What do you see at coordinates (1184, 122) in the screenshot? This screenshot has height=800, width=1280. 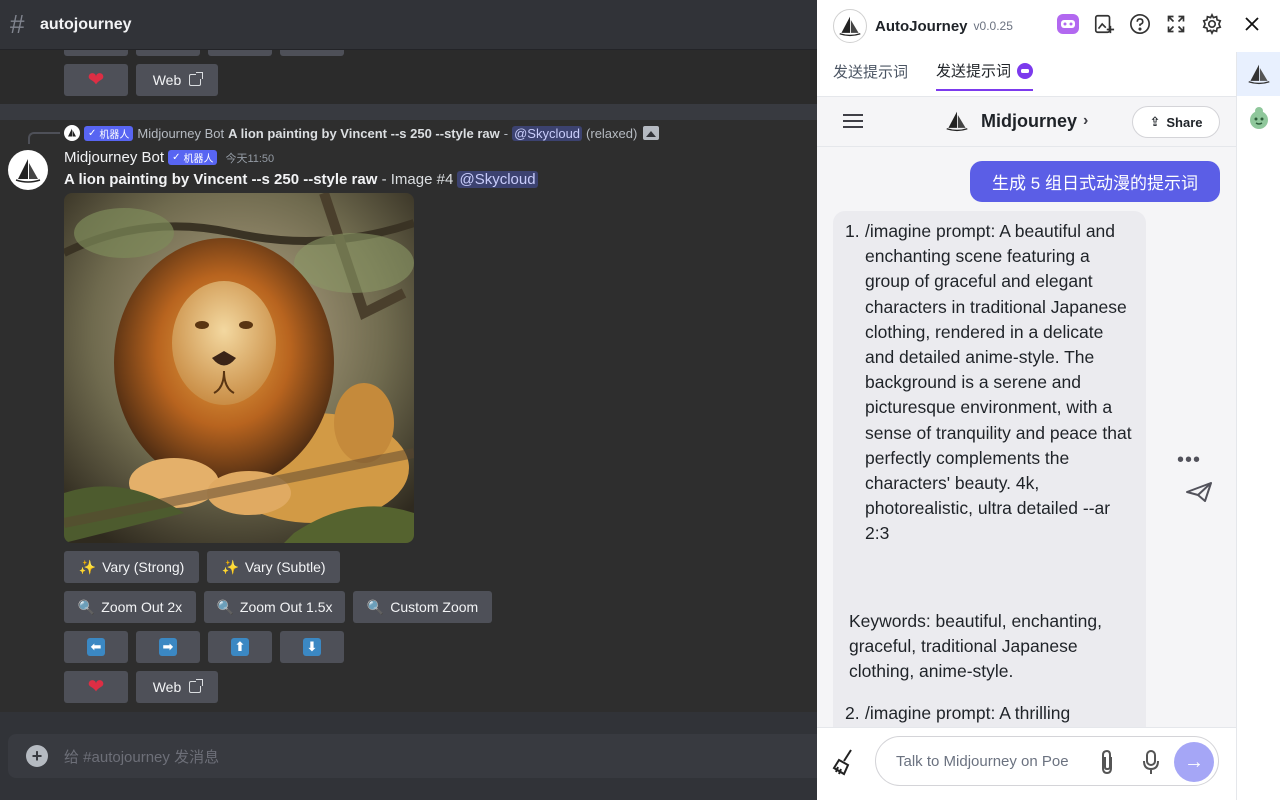 I see `share-label: Share` at bounding box center [1184, 122].